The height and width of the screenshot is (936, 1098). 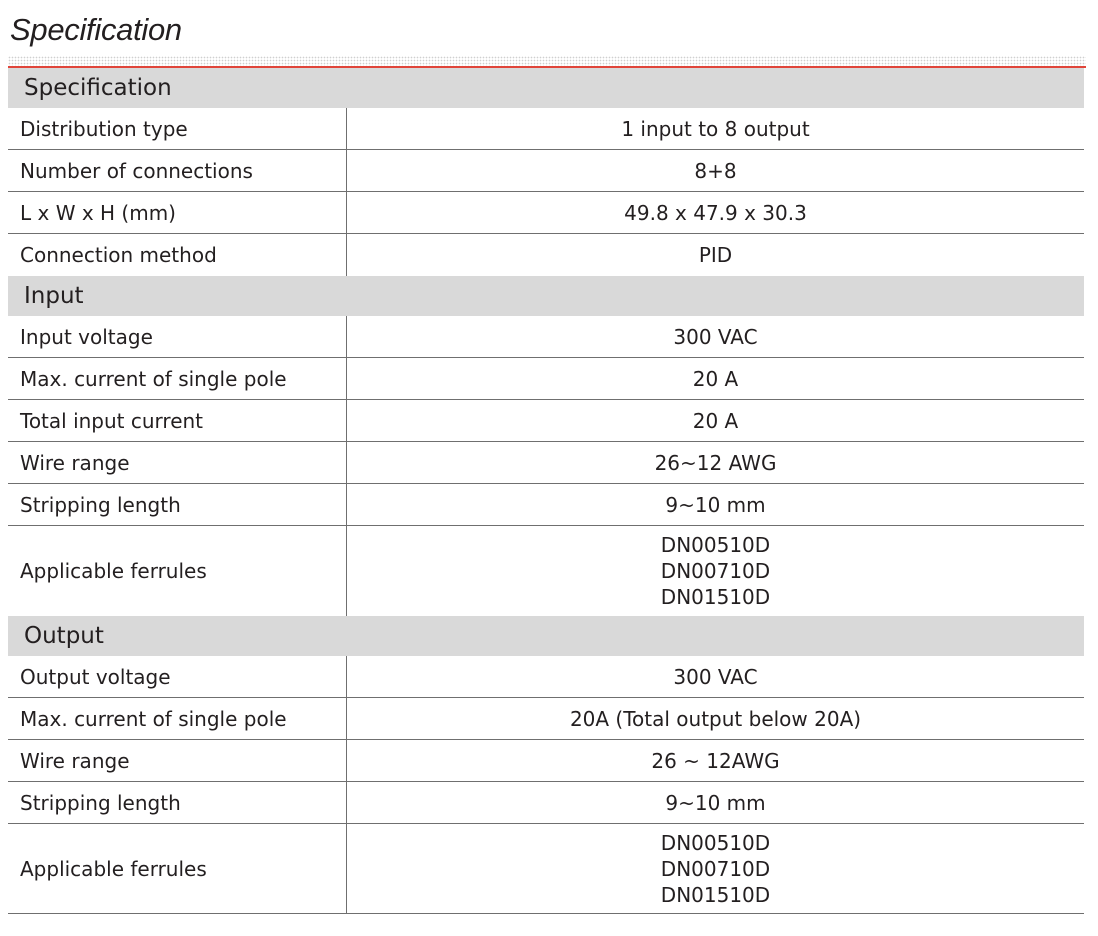 What do you see at coordinates (177, 336) in the screenshot?
I see `row-label: Input voltage` at bounding box center [177, 336].